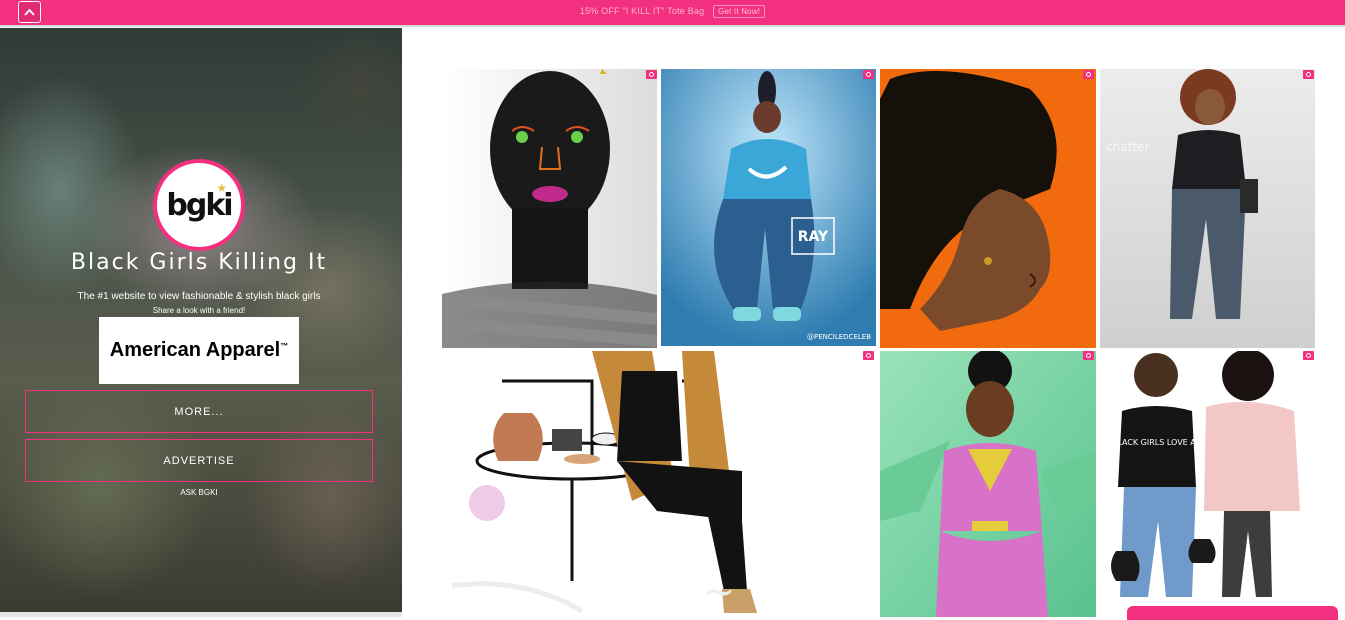 This screenshot has height=620, width=1345. I want to click on ad-brand: American Apparel, so click(195, 350).